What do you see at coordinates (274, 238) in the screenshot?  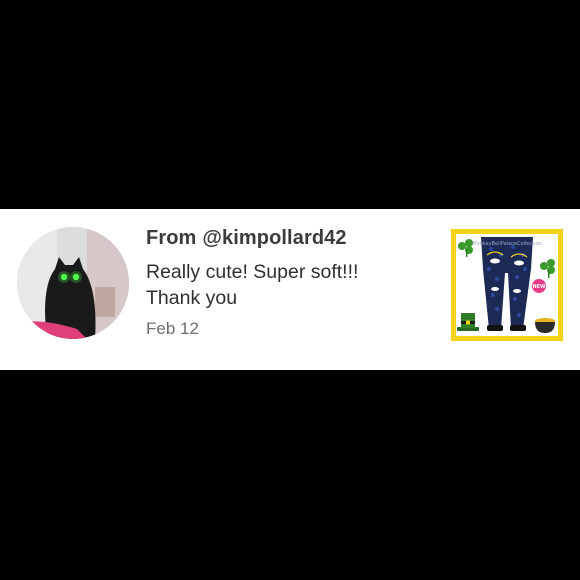 I see `username-link: @kimpollard42` at bounding box center [274, 238].